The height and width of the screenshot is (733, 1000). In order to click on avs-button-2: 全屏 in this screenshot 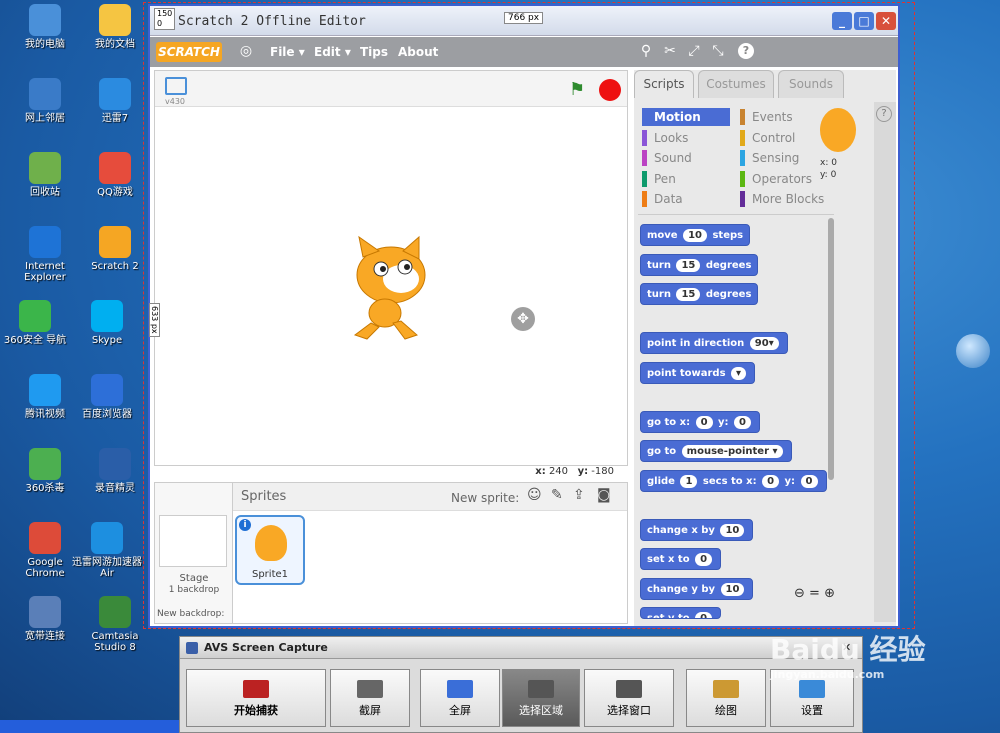, I will do `click(460, 698)`.